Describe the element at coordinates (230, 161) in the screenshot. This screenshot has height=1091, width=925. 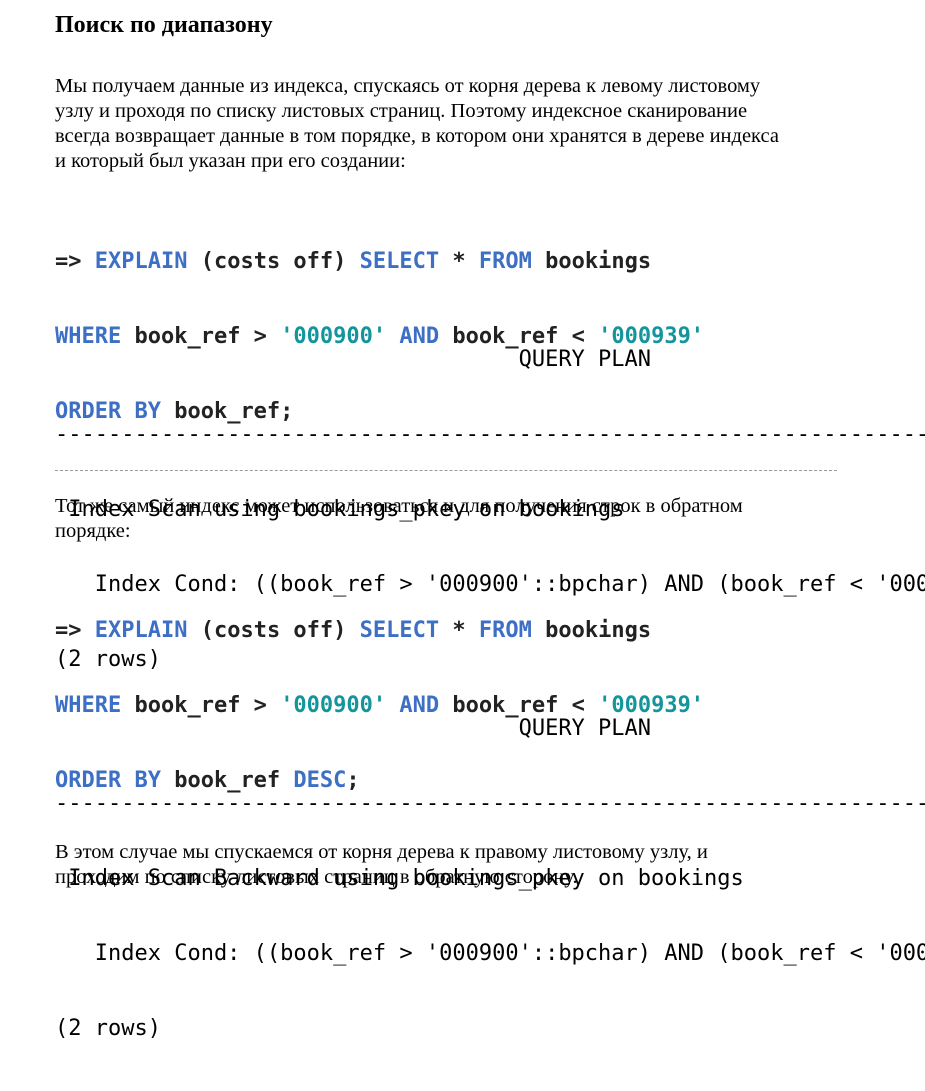
I see `intro-line: и который был указан при его создании:` at that location.